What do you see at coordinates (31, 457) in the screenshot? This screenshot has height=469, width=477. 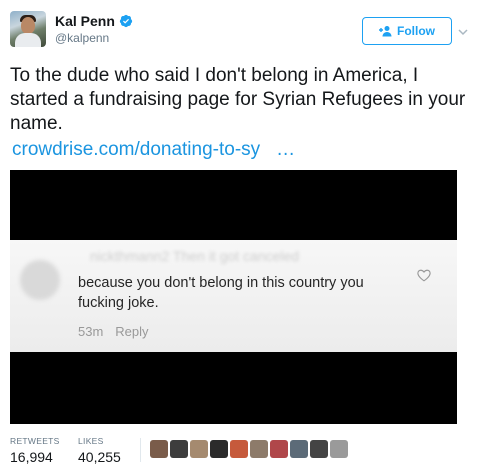 I see `retweets-count: 16,994` at bounding box center [31, 457].